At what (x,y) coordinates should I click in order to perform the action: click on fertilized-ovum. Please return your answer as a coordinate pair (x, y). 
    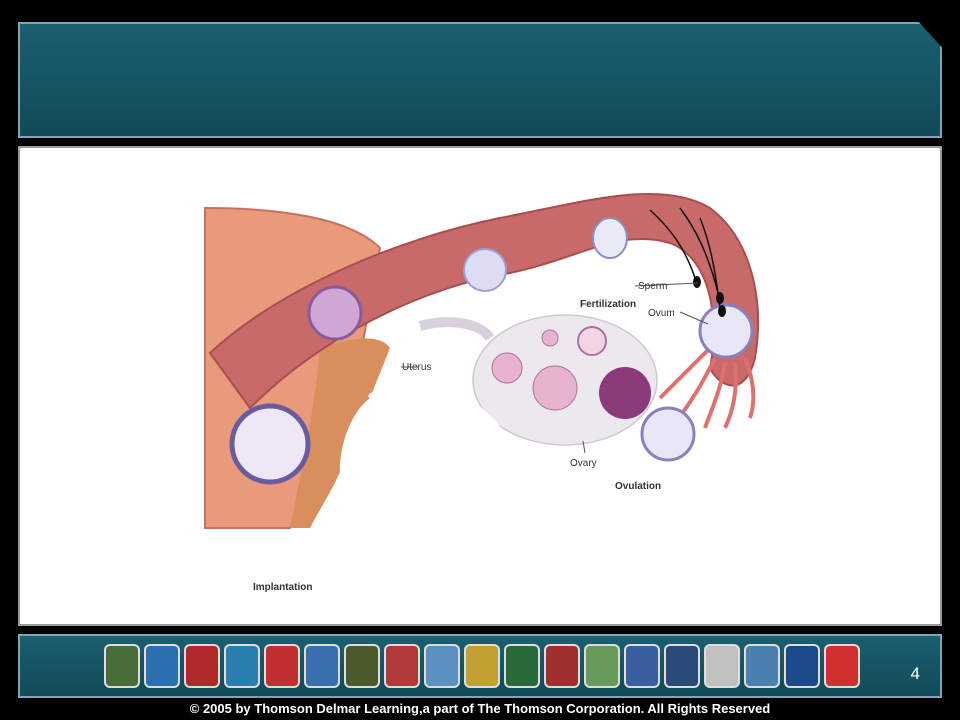
    Looking at the image, I should click on (726, 331).